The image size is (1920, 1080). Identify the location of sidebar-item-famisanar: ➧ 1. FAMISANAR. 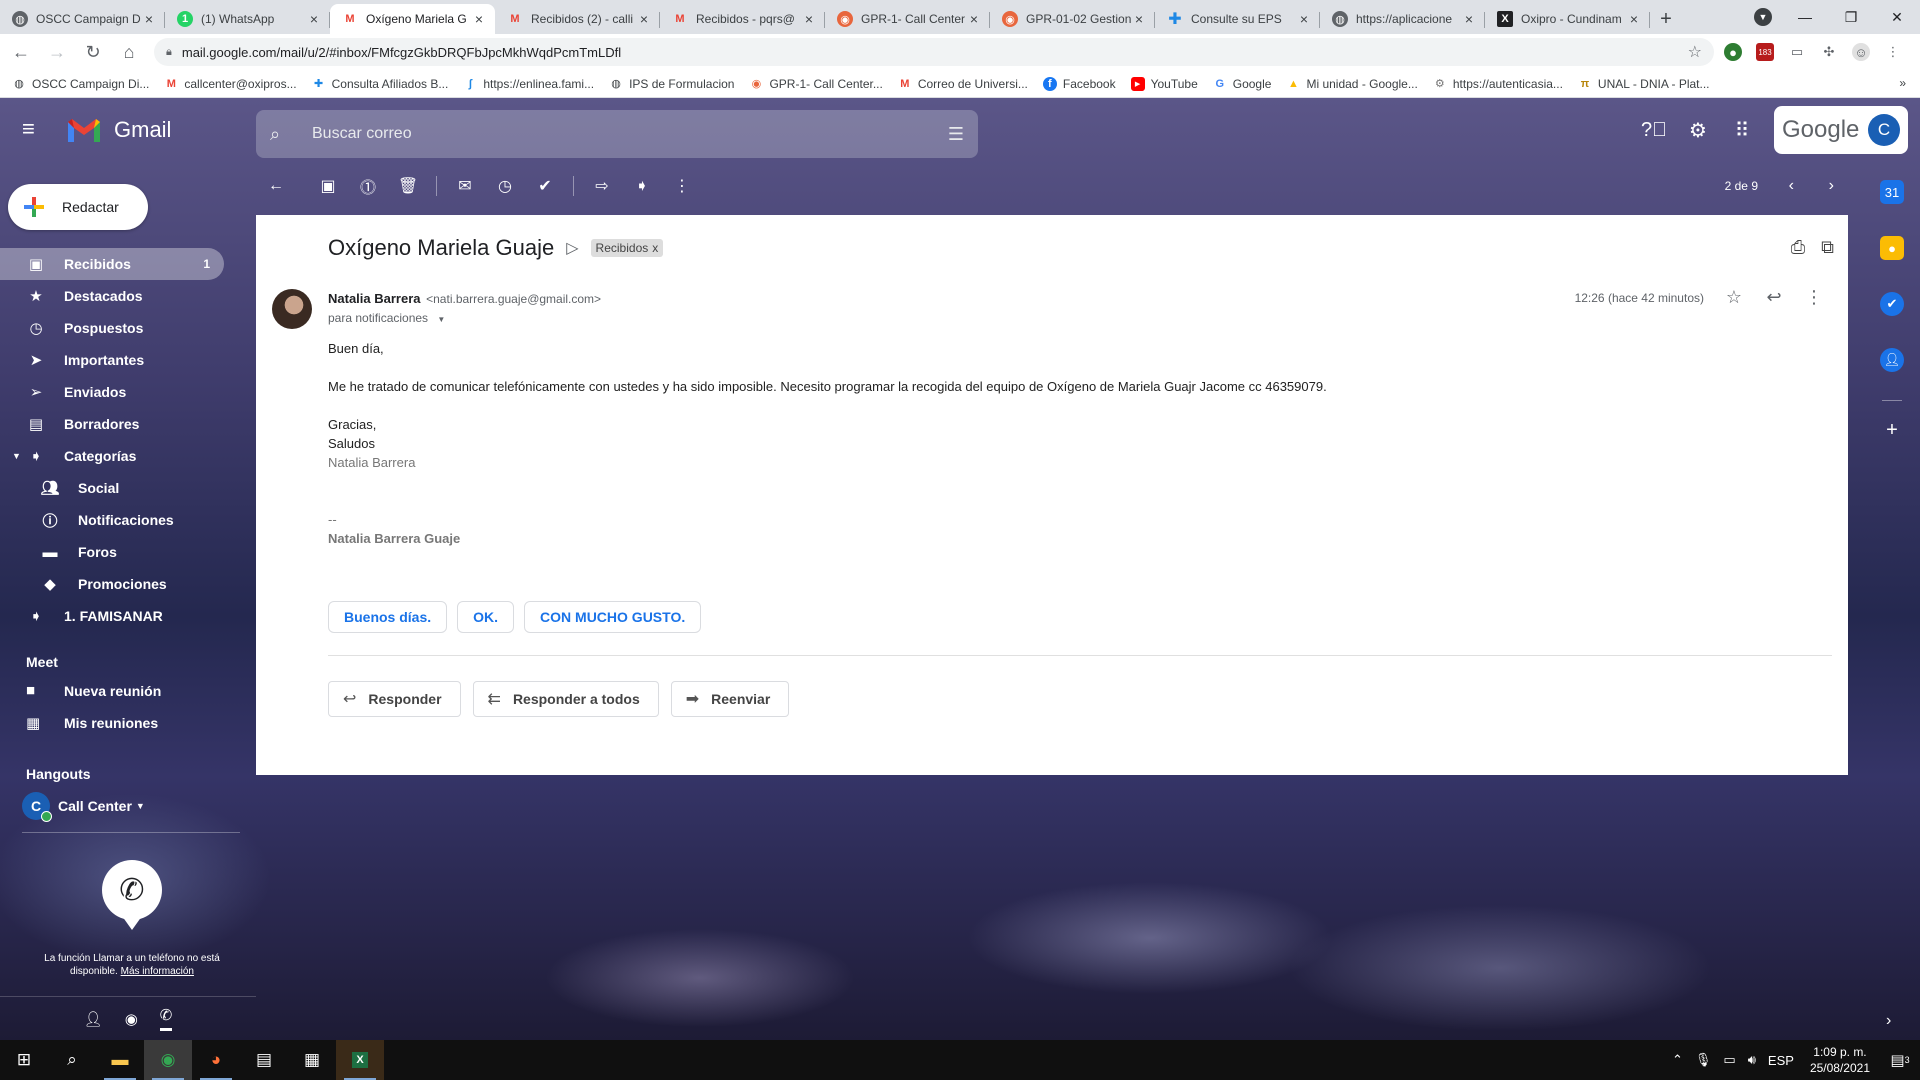
(120, 616).